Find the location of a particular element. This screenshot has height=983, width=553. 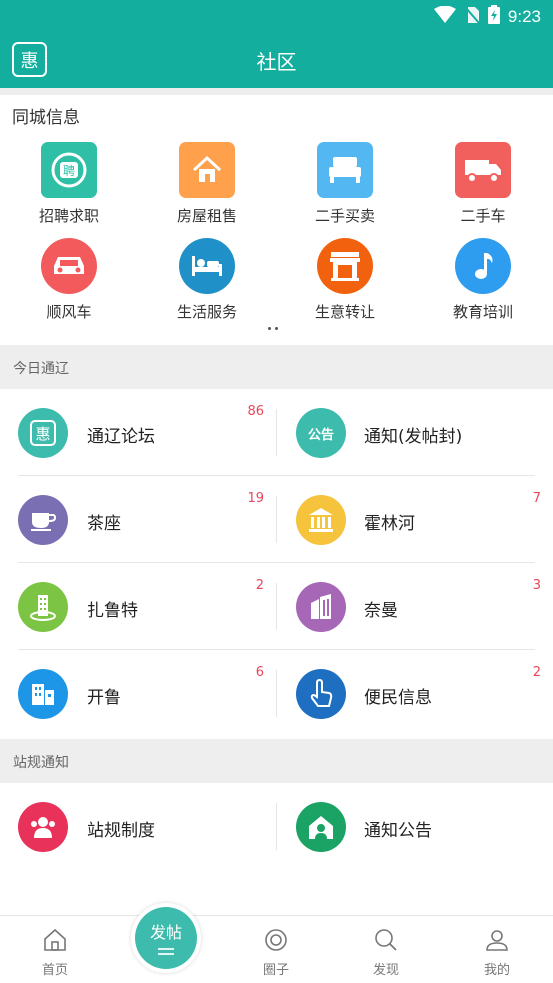

forum-item-zhalute: 扎鲁特 2 is located at coordinates (138, 606).